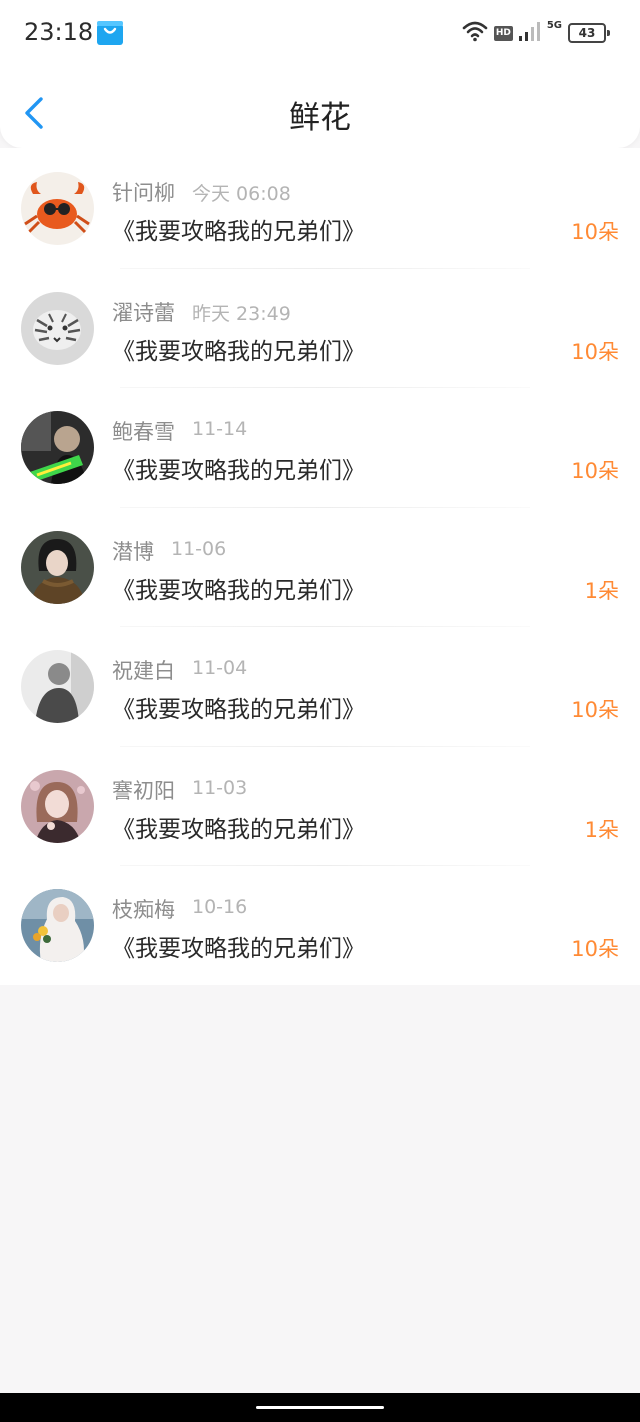 This screenshot has height=1422, width=640. I want to click on gift-list-item: 祝建白 11-04 《我要攻略我的兄弟们》 10朵, so click(320, 686).